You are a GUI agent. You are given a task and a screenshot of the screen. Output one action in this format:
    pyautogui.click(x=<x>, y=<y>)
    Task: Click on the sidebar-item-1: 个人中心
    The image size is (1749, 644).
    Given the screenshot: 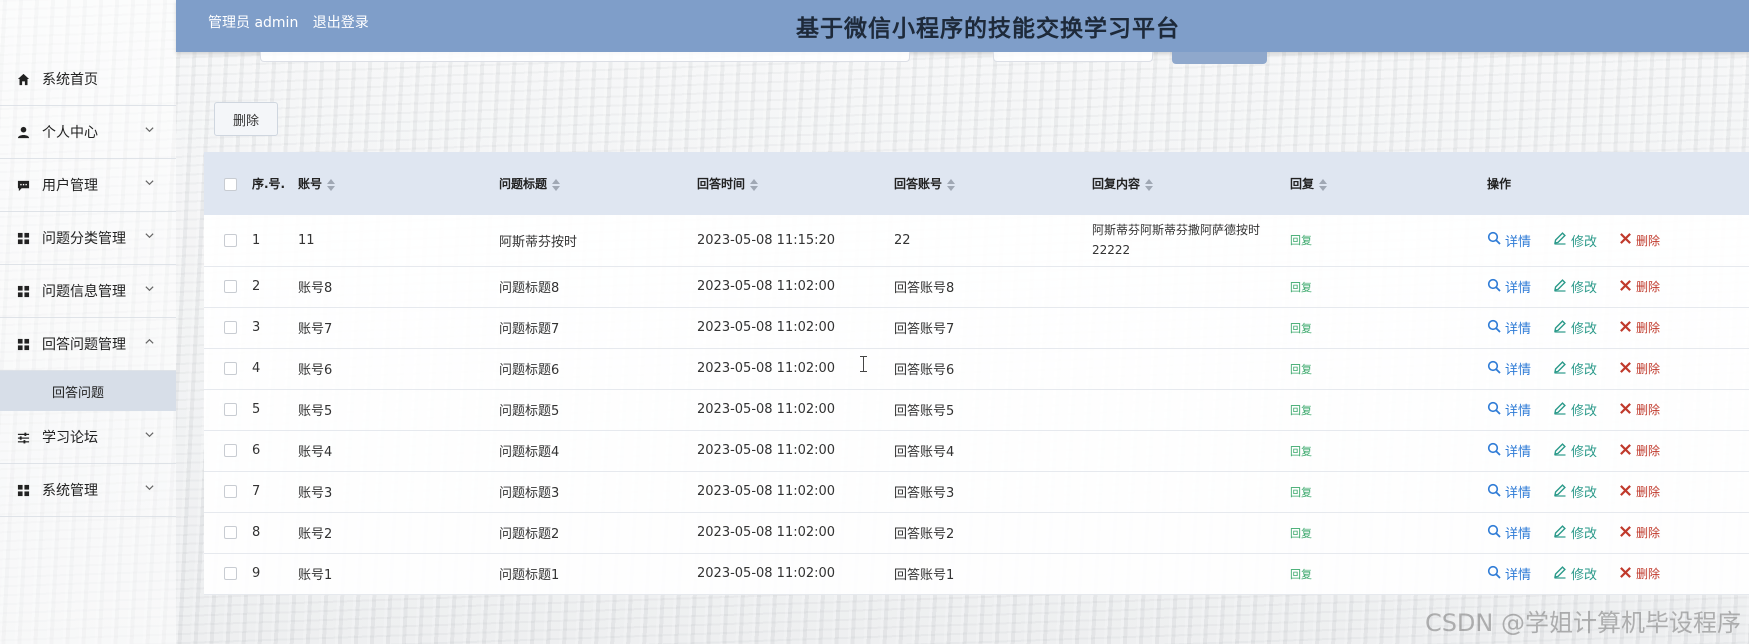 What is the action you would take?
    pyautogui.click(x=88, y=132)
    